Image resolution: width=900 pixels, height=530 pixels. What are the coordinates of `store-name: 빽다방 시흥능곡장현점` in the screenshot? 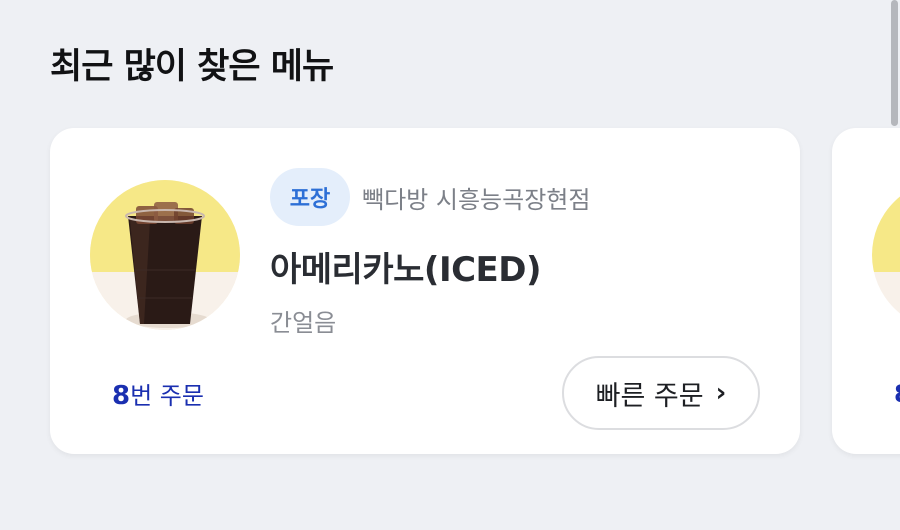 It's located at (476, 199).